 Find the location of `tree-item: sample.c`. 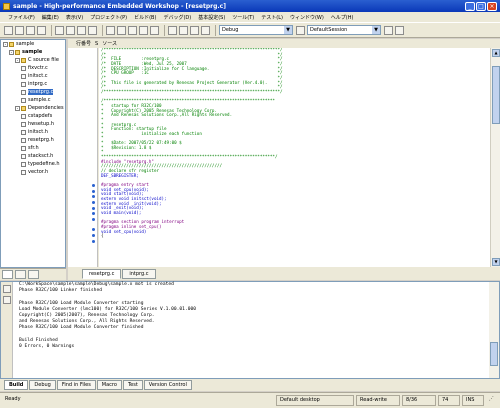

tree-item: sample.c is located at coordinates (33, 100).